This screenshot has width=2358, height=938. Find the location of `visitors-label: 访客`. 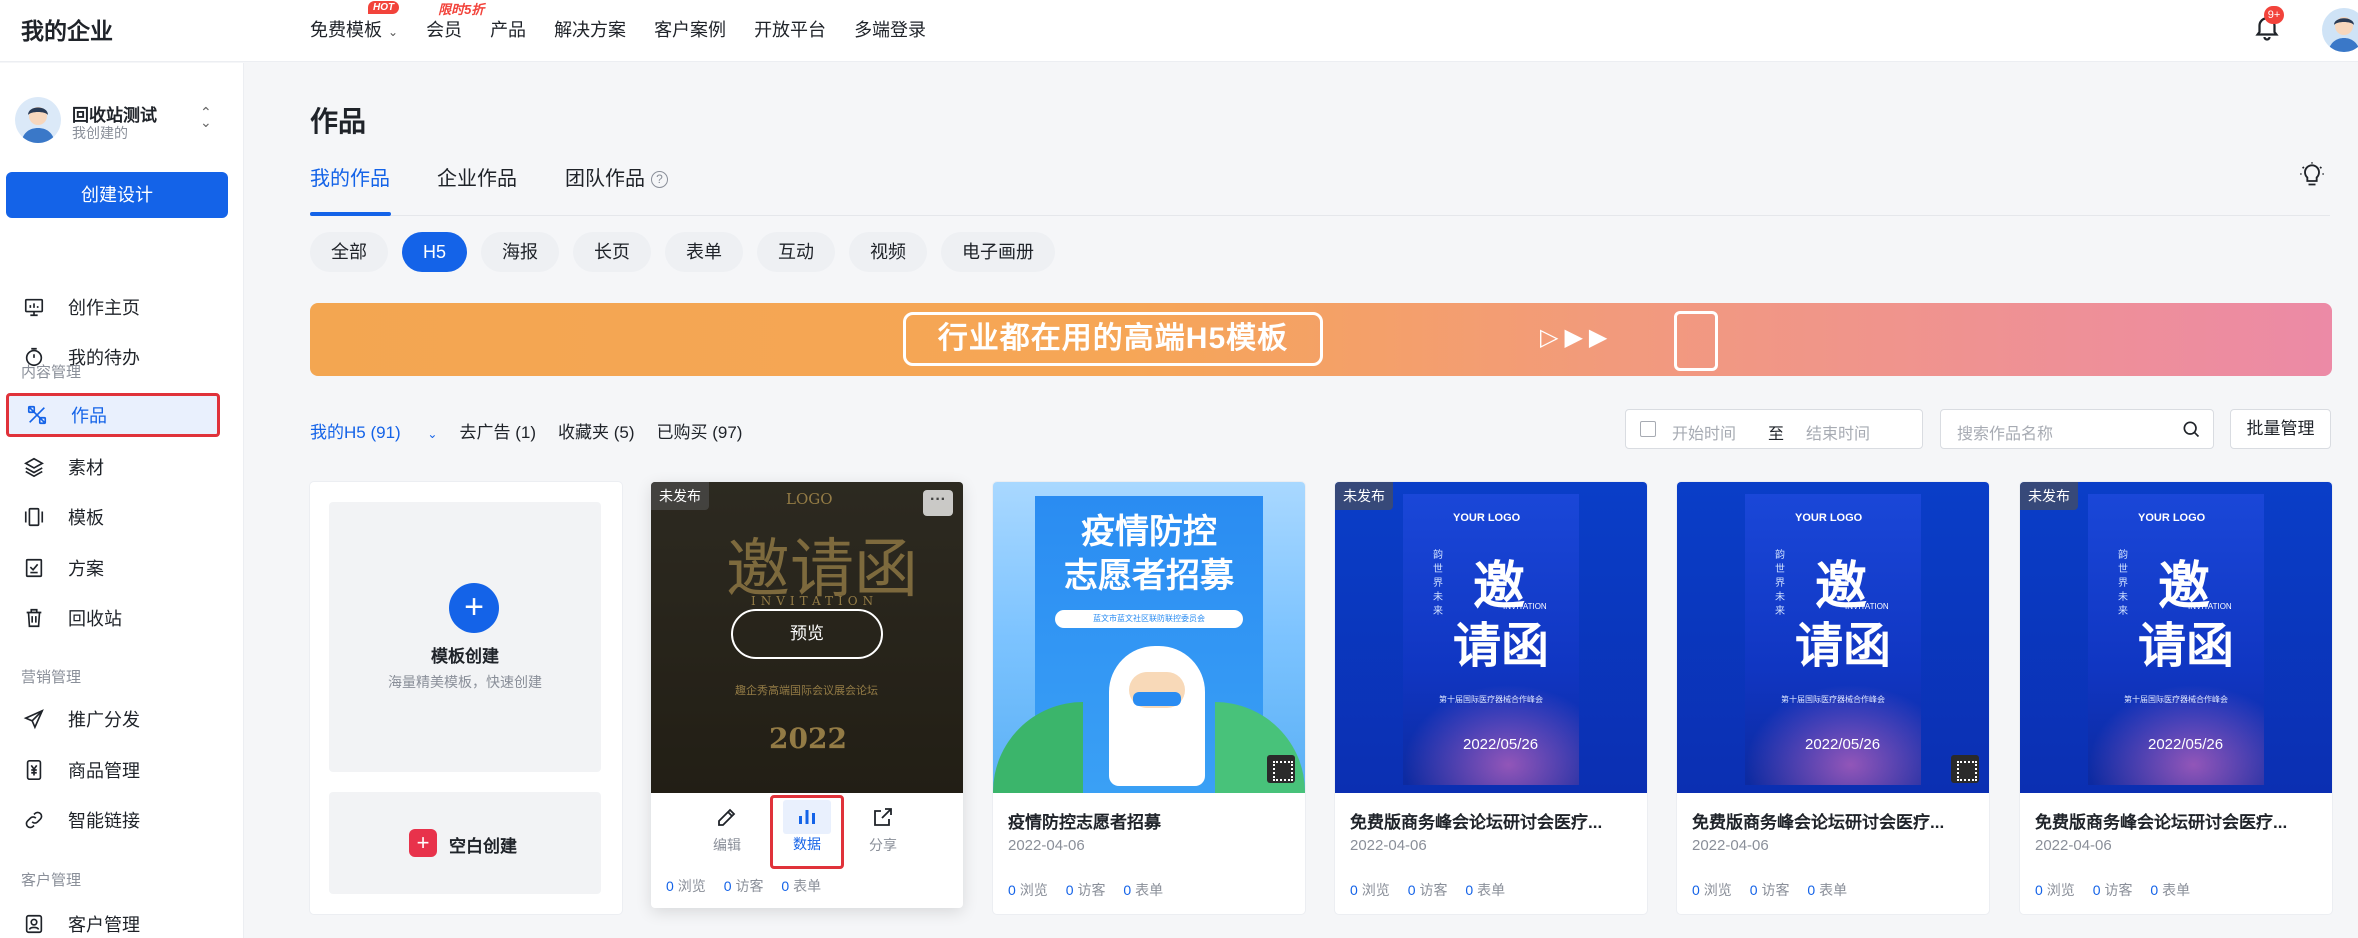

visitors-label: 访客 is located at coordinates (749, 886).